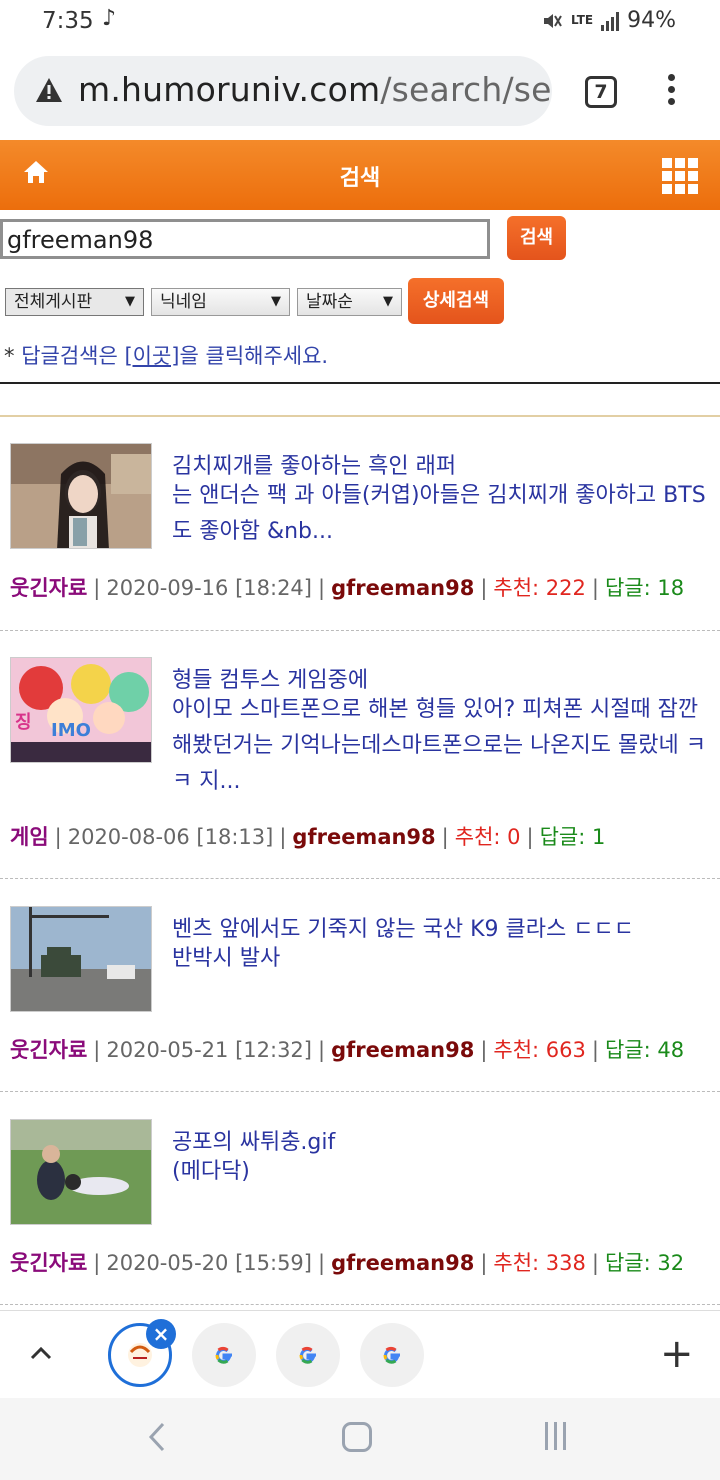  Describe the element at coordinates (49, 90) in the screenshot. I see `warning-icon` at that location.